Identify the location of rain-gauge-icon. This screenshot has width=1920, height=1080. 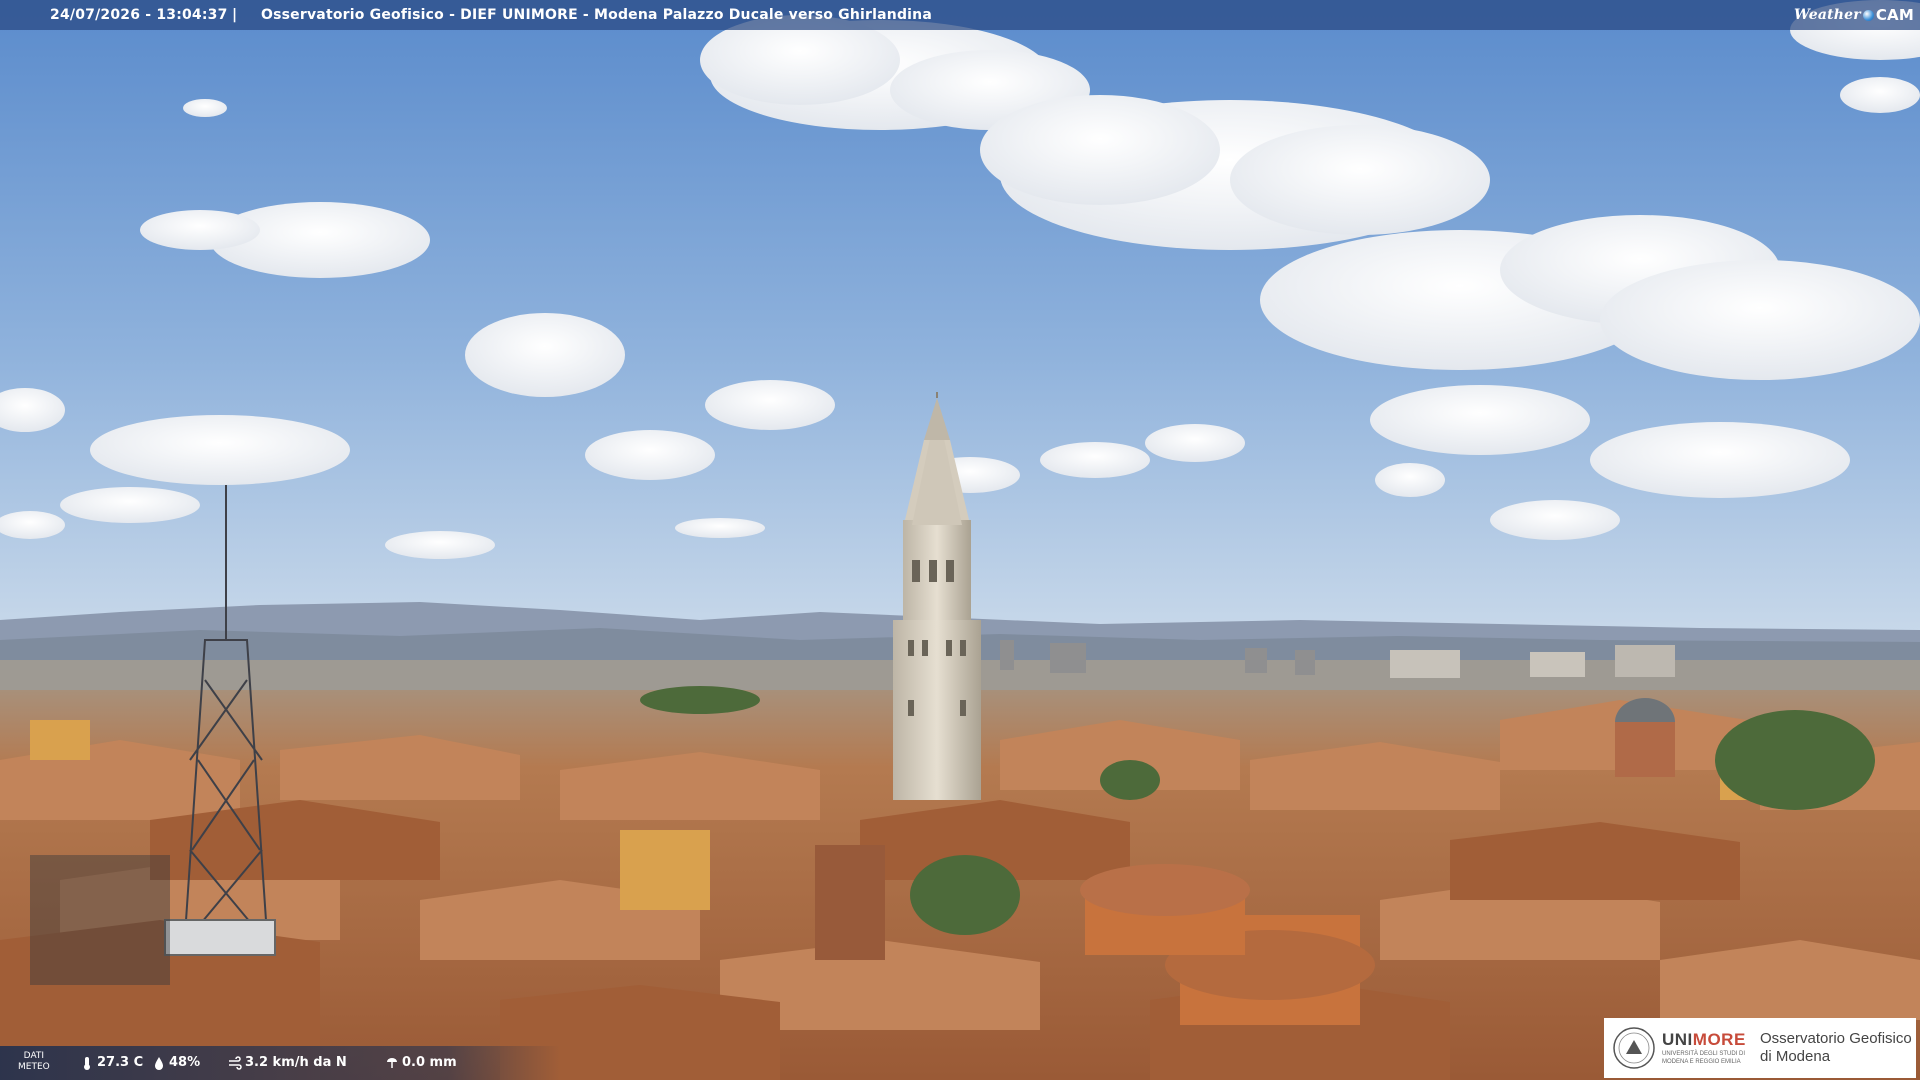
(392, 1062).